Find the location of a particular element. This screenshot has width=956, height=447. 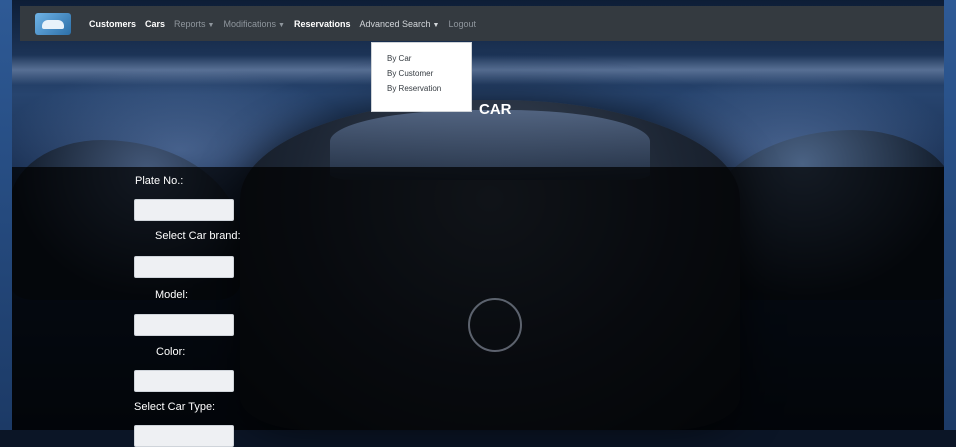

page-edge-left is located at coordinates (6, 215).